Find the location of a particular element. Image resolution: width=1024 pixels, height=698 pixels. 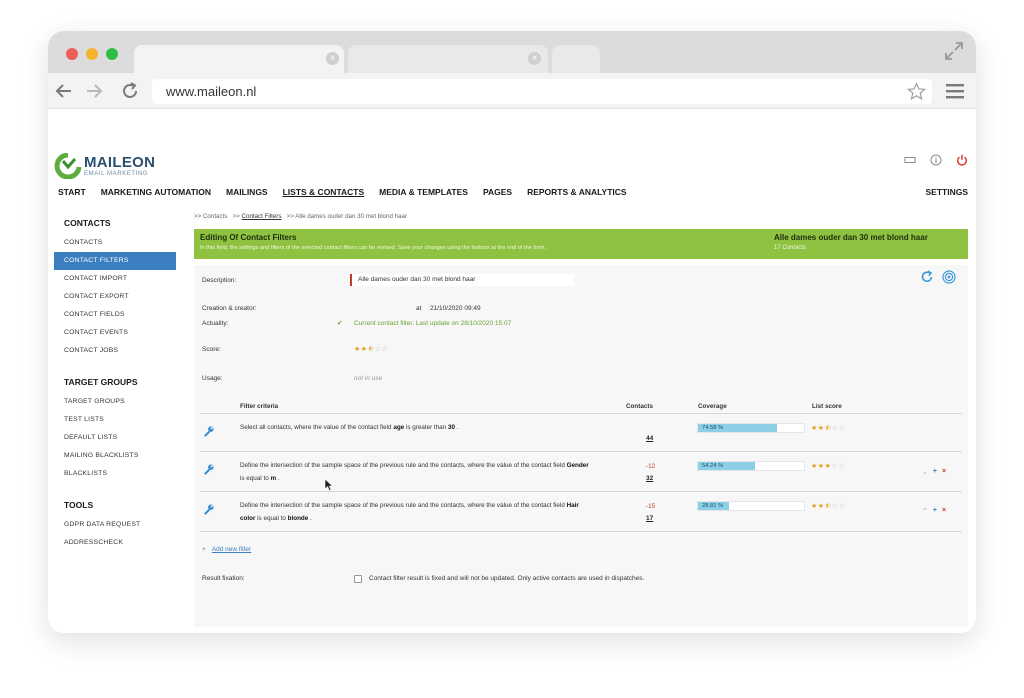

add-new-filter-link: + Add new filter is located at coordinates (226, 549).